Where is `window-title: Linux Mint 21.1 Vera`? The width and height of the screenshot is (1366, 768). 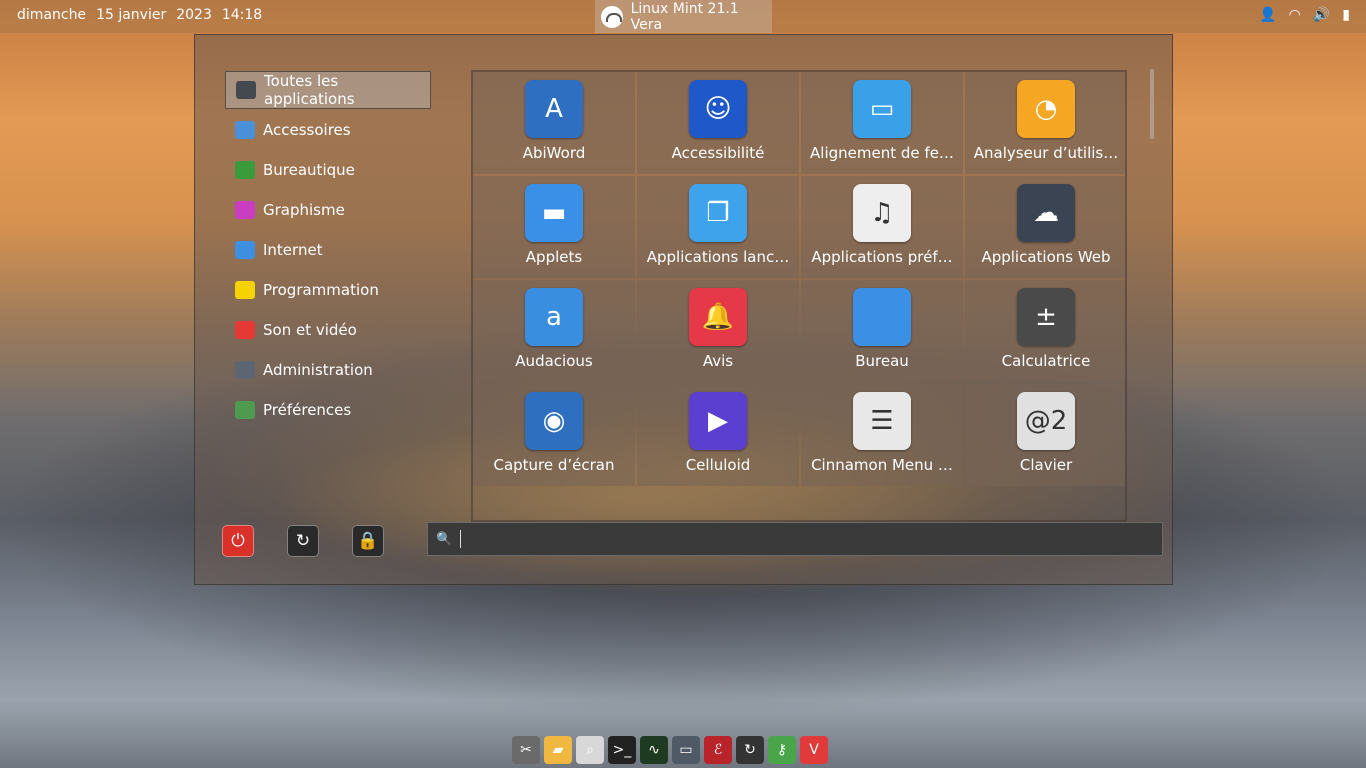
window-title: Linux Mint 21.1 Vera is located at coordinates (684, 16).